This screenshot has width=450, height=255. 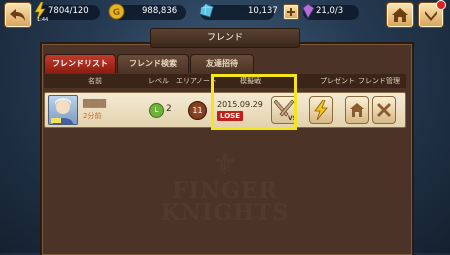 What do you see at coordinates (68, 11) in the screenshot?
I see `stamina-value: 7804/120` at bounding box center [68, 11].